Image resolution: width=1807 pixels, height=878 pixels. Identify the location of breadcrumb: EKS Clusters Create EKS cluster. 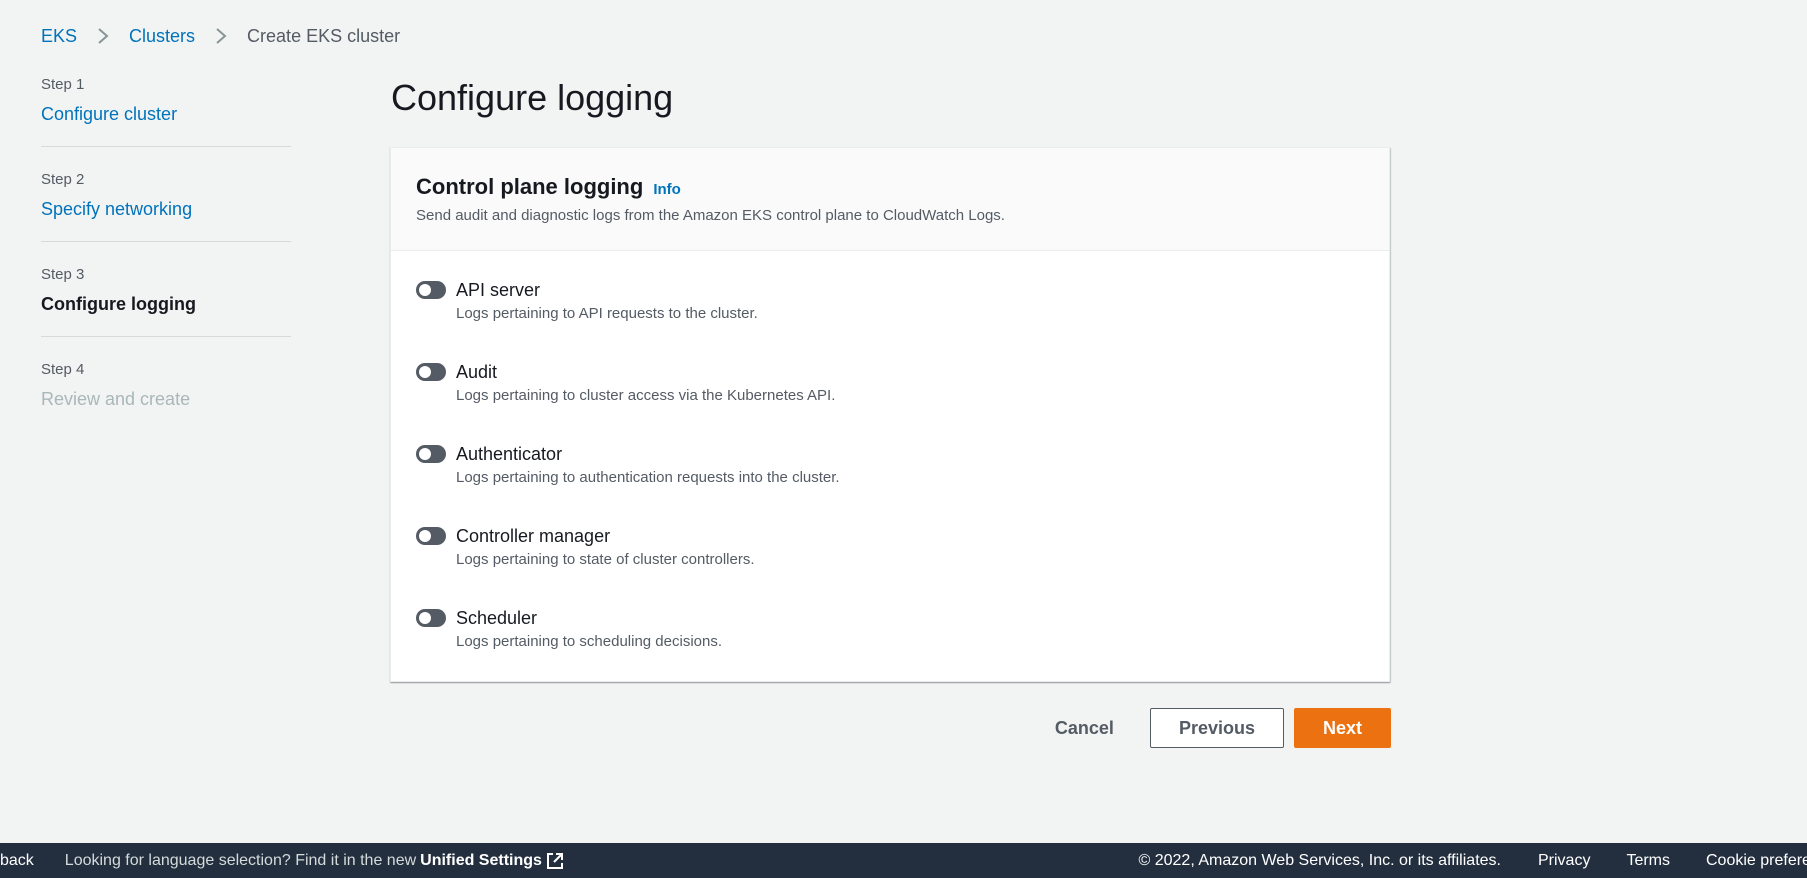
(220, 36).